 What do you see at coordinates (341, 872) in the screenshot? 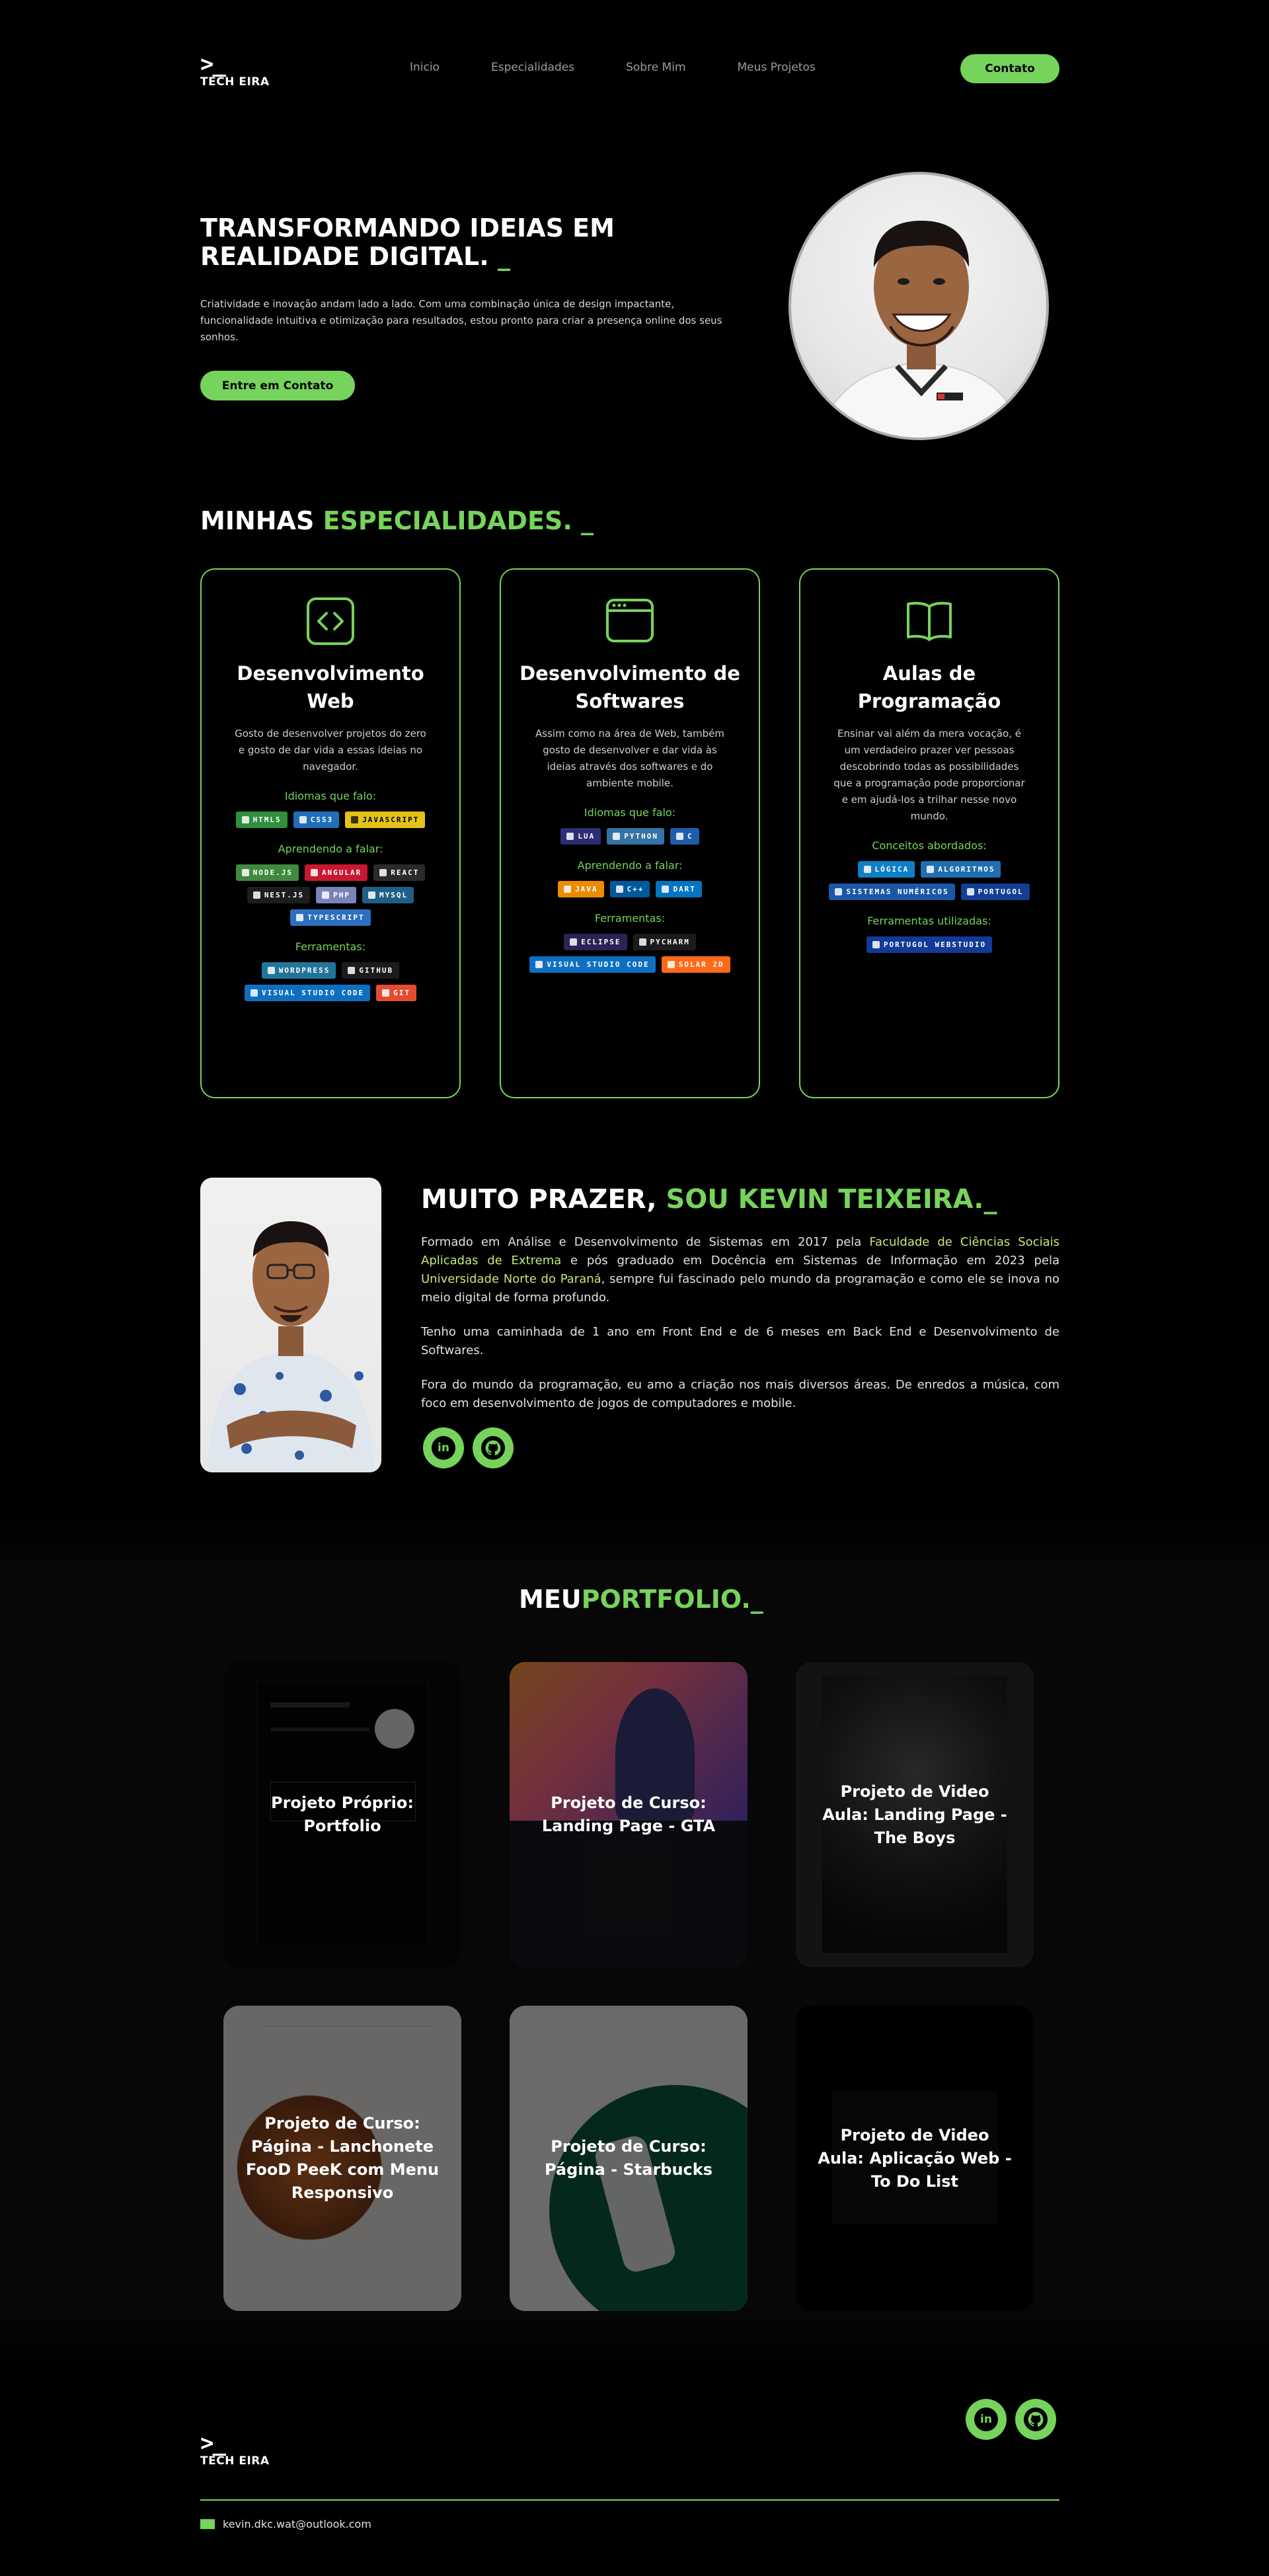
I see `skill-badge-label: ANGULAR` at bounding box center [341, 872].